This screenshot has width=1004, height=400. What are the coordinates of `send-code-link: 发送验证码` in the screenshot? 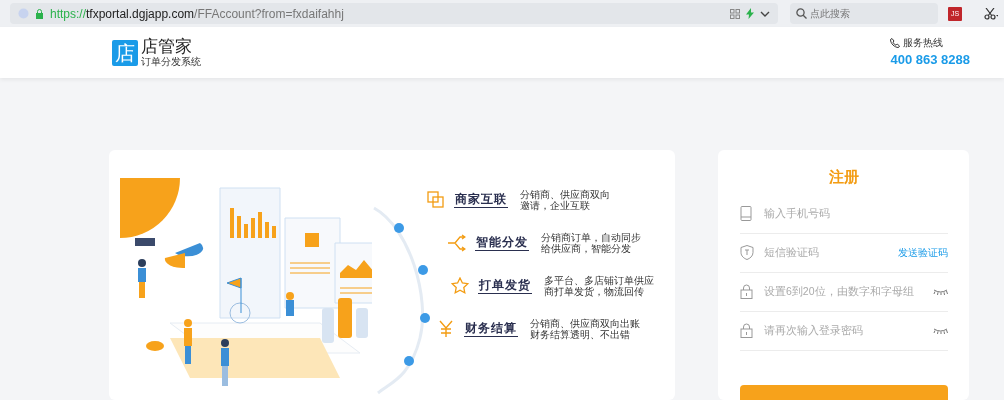 It's located at (923, 252).